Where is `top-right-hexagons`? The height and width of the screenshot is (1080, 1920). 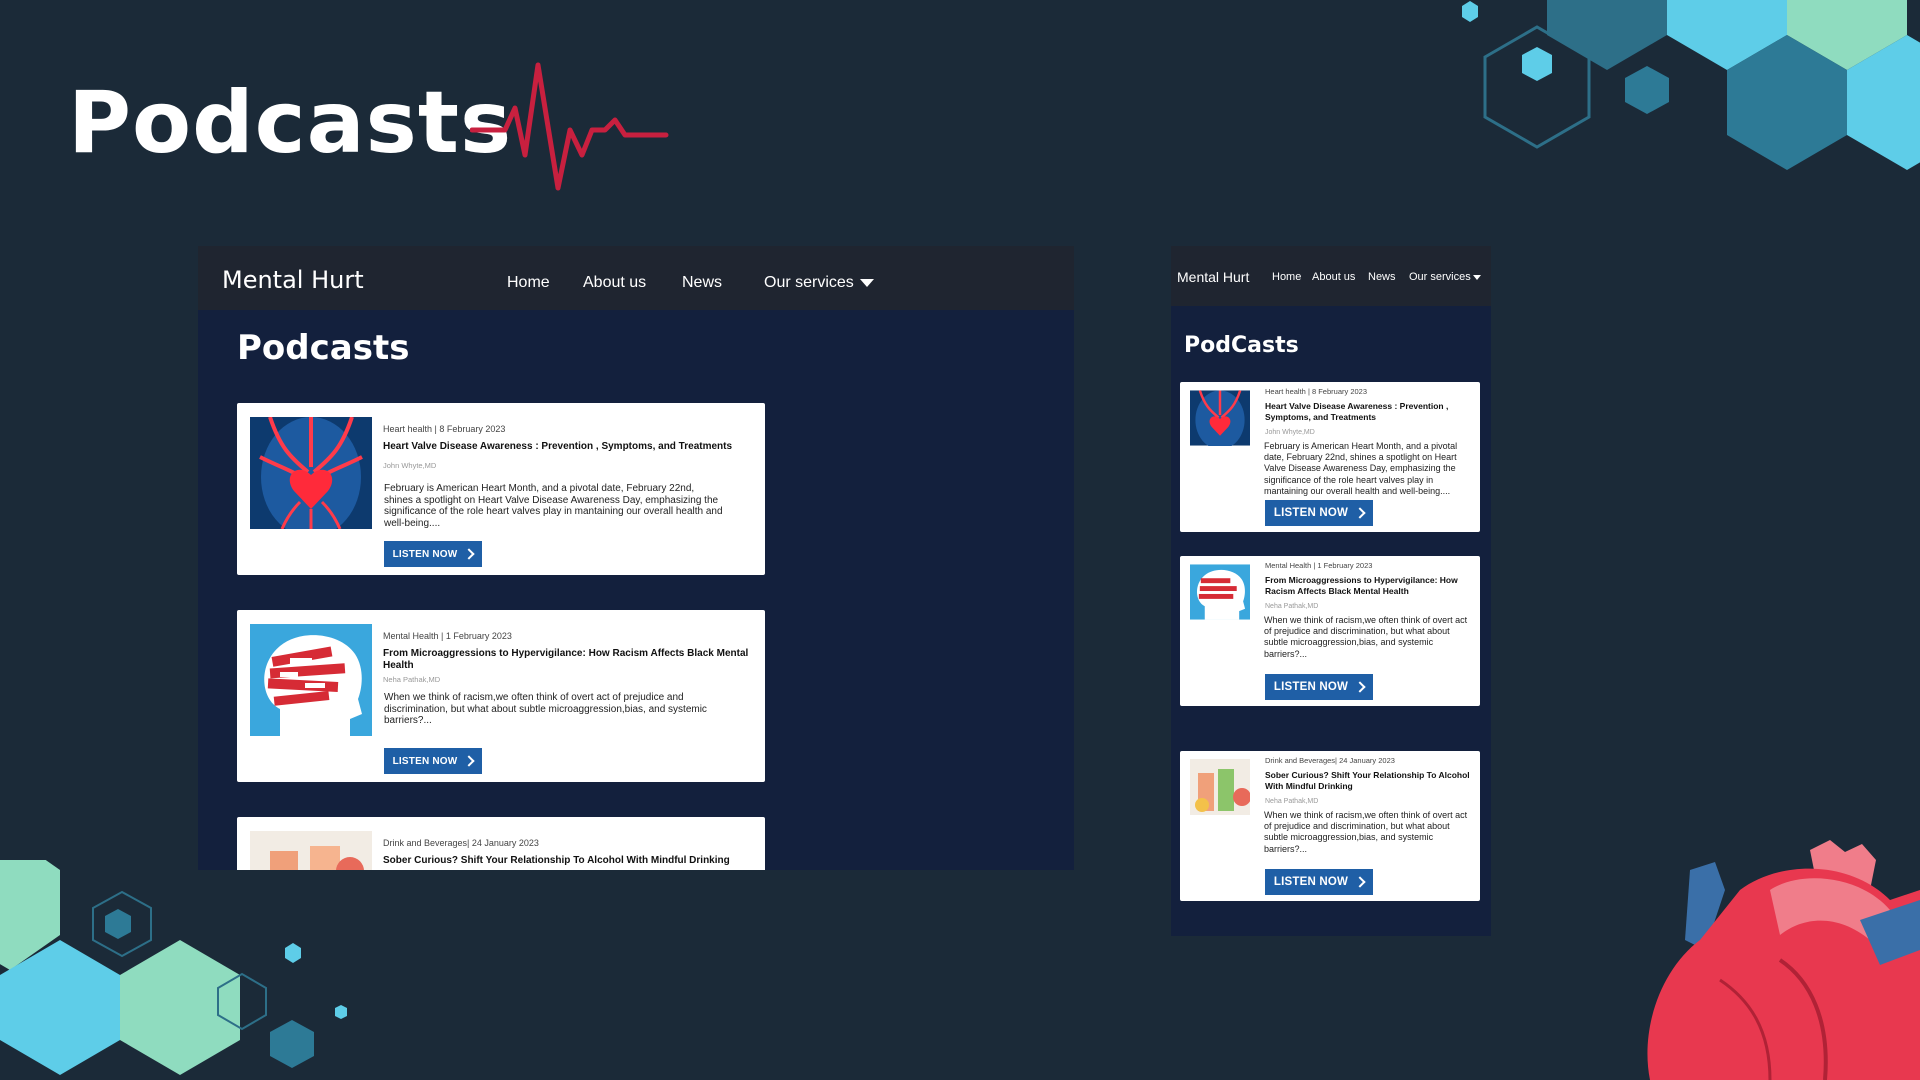 top-right-hexagons is located at coordinates (1691, 85).